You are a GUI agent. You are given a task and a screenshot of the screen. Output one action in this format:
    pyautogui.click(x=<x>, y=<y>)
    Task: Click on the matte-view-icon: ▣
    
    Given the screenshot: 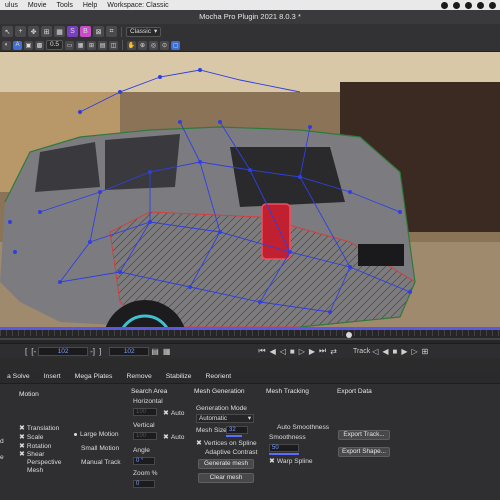 What is the action you would take?
    pyautogui.click(x=28, y=45)
    